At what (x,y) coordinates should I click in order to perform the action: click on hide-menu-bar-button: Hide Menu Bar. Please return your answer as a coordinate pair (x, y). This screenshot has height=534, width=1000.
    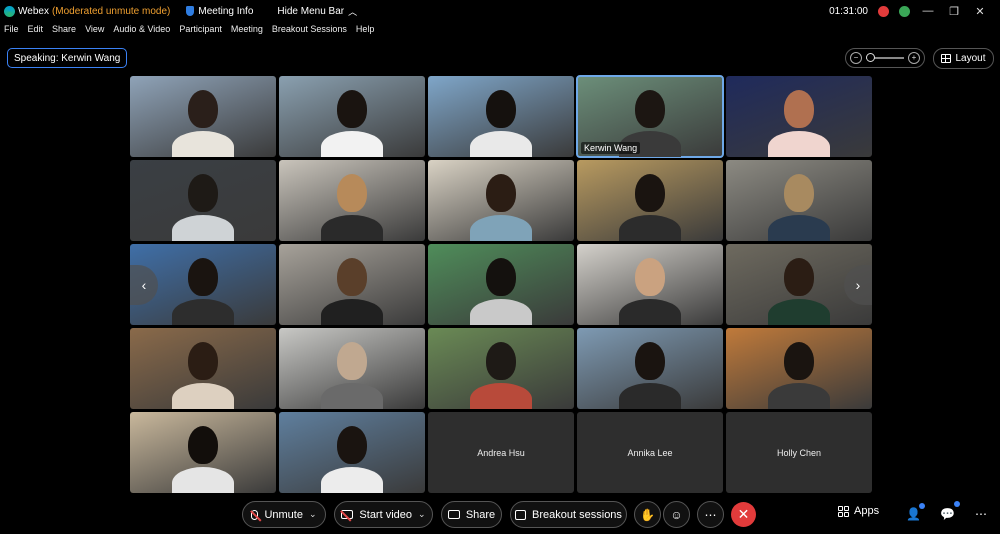
    Looking at the image, I should click on (310, 11).